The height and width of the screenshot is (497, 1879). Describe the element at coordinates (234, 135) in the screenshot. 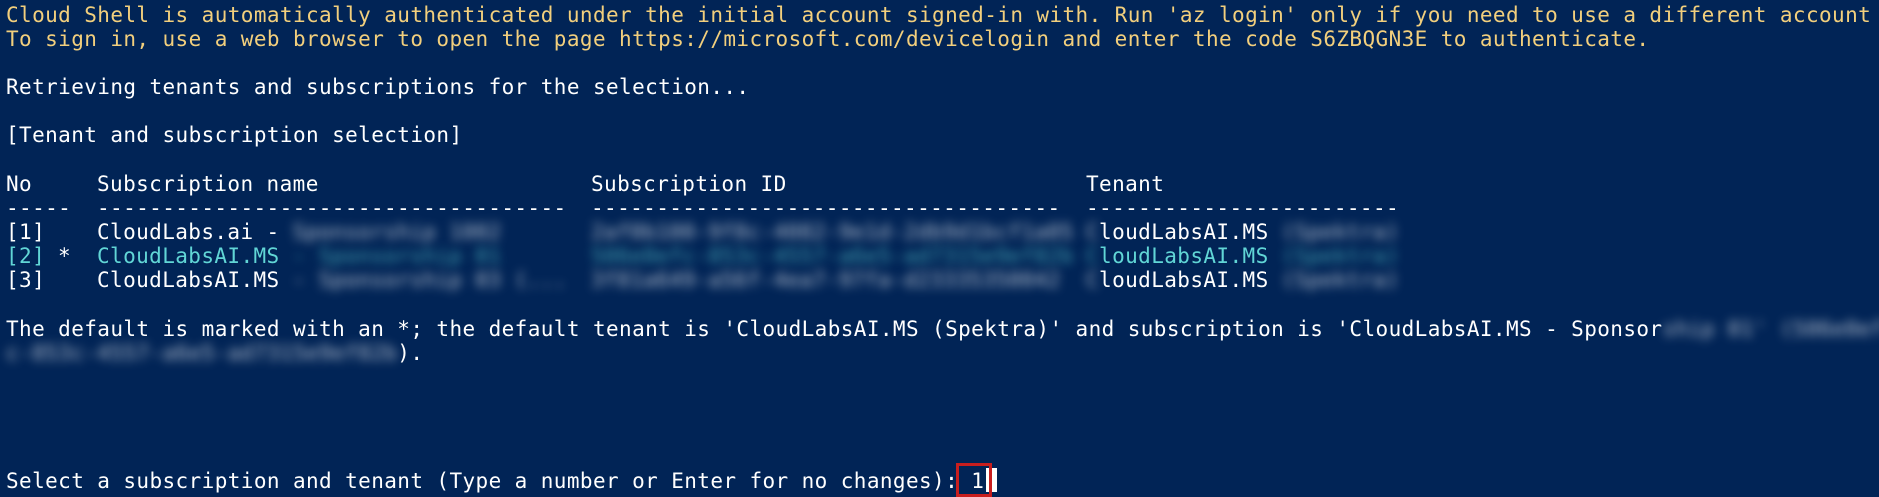

I see `section-header: [Tenant and subscription selection]` at that location.